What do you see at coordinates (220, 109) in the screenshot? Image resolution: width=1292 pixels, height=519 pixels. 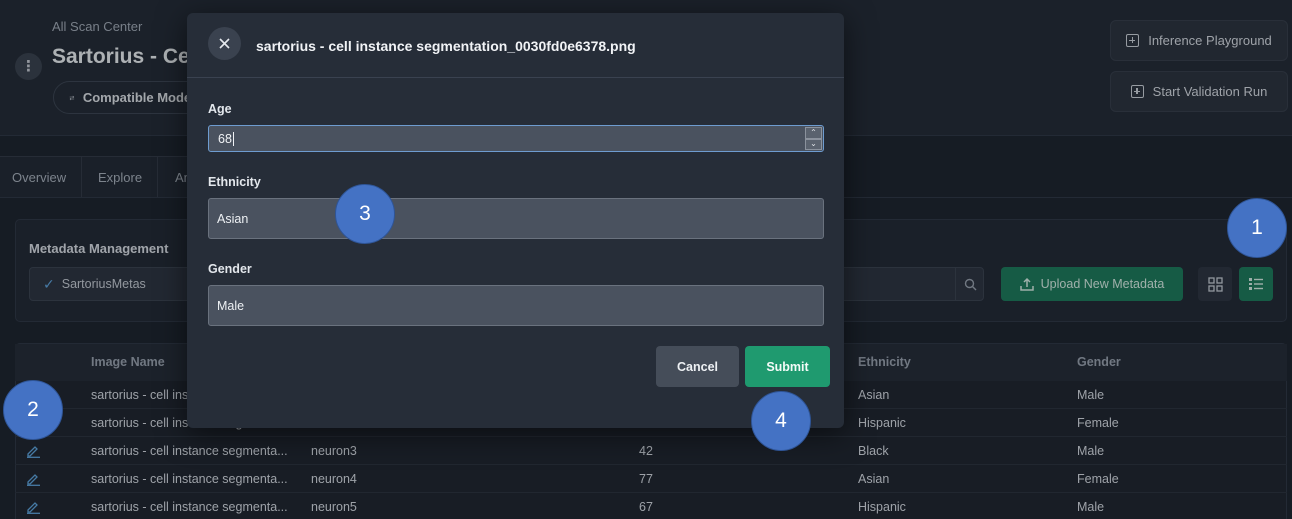 I see `age-label: Age` at bounding box center [220, 109].